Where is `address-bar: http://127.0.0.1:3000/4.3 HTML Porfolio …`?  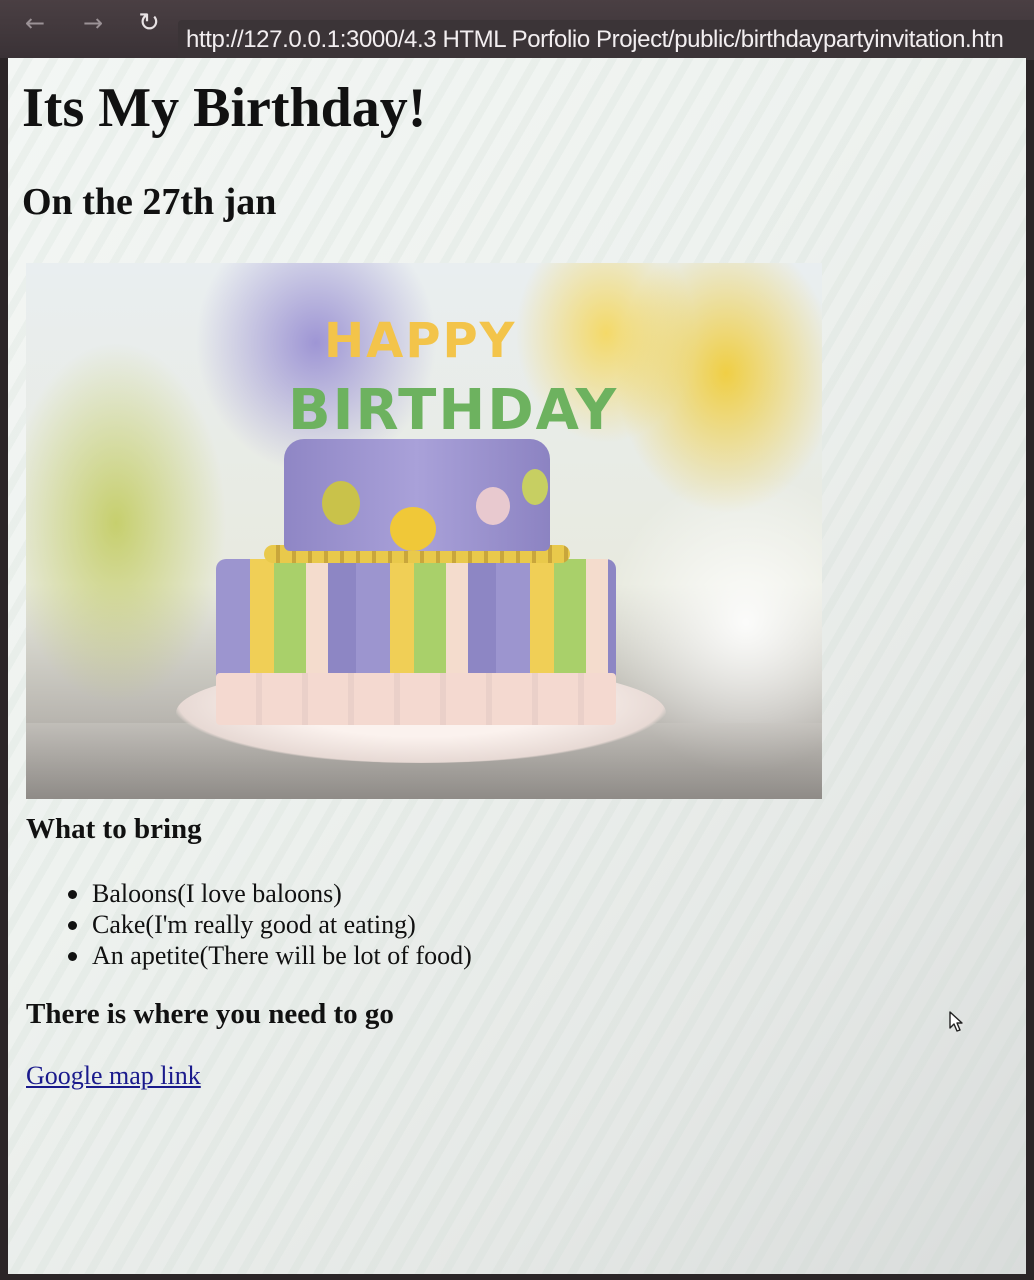
address-bar: http://127.0.0.1:3000/4.3 HTML Porfolio … is located at coordinates (606, 40).